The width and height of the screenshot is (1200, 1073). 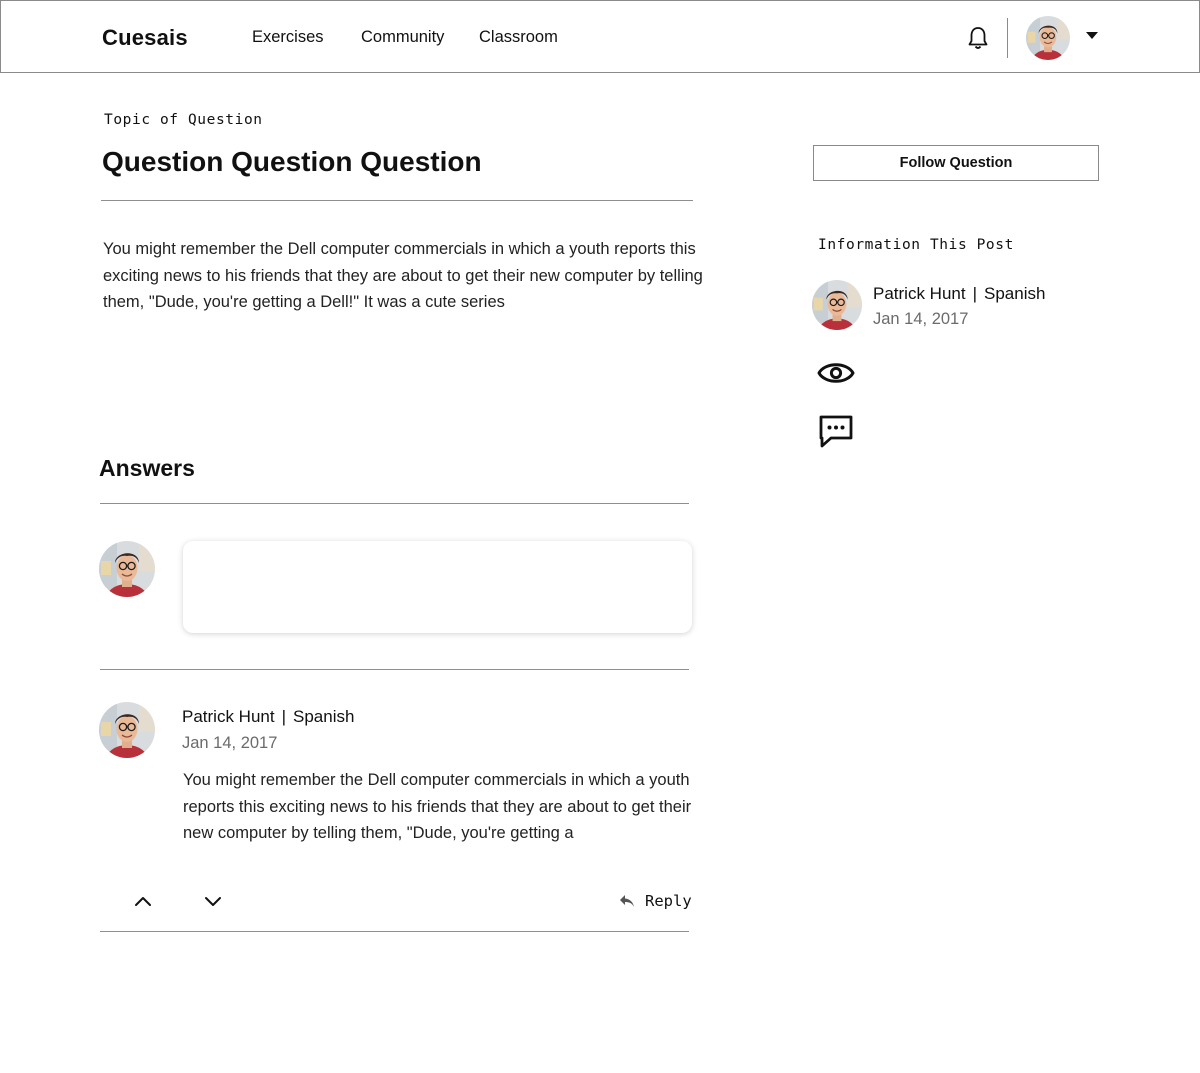 What do you see at coordinates (127, 730) in the screenshot?
I see `answer-author-avatar` at bounding box center [127, 730].